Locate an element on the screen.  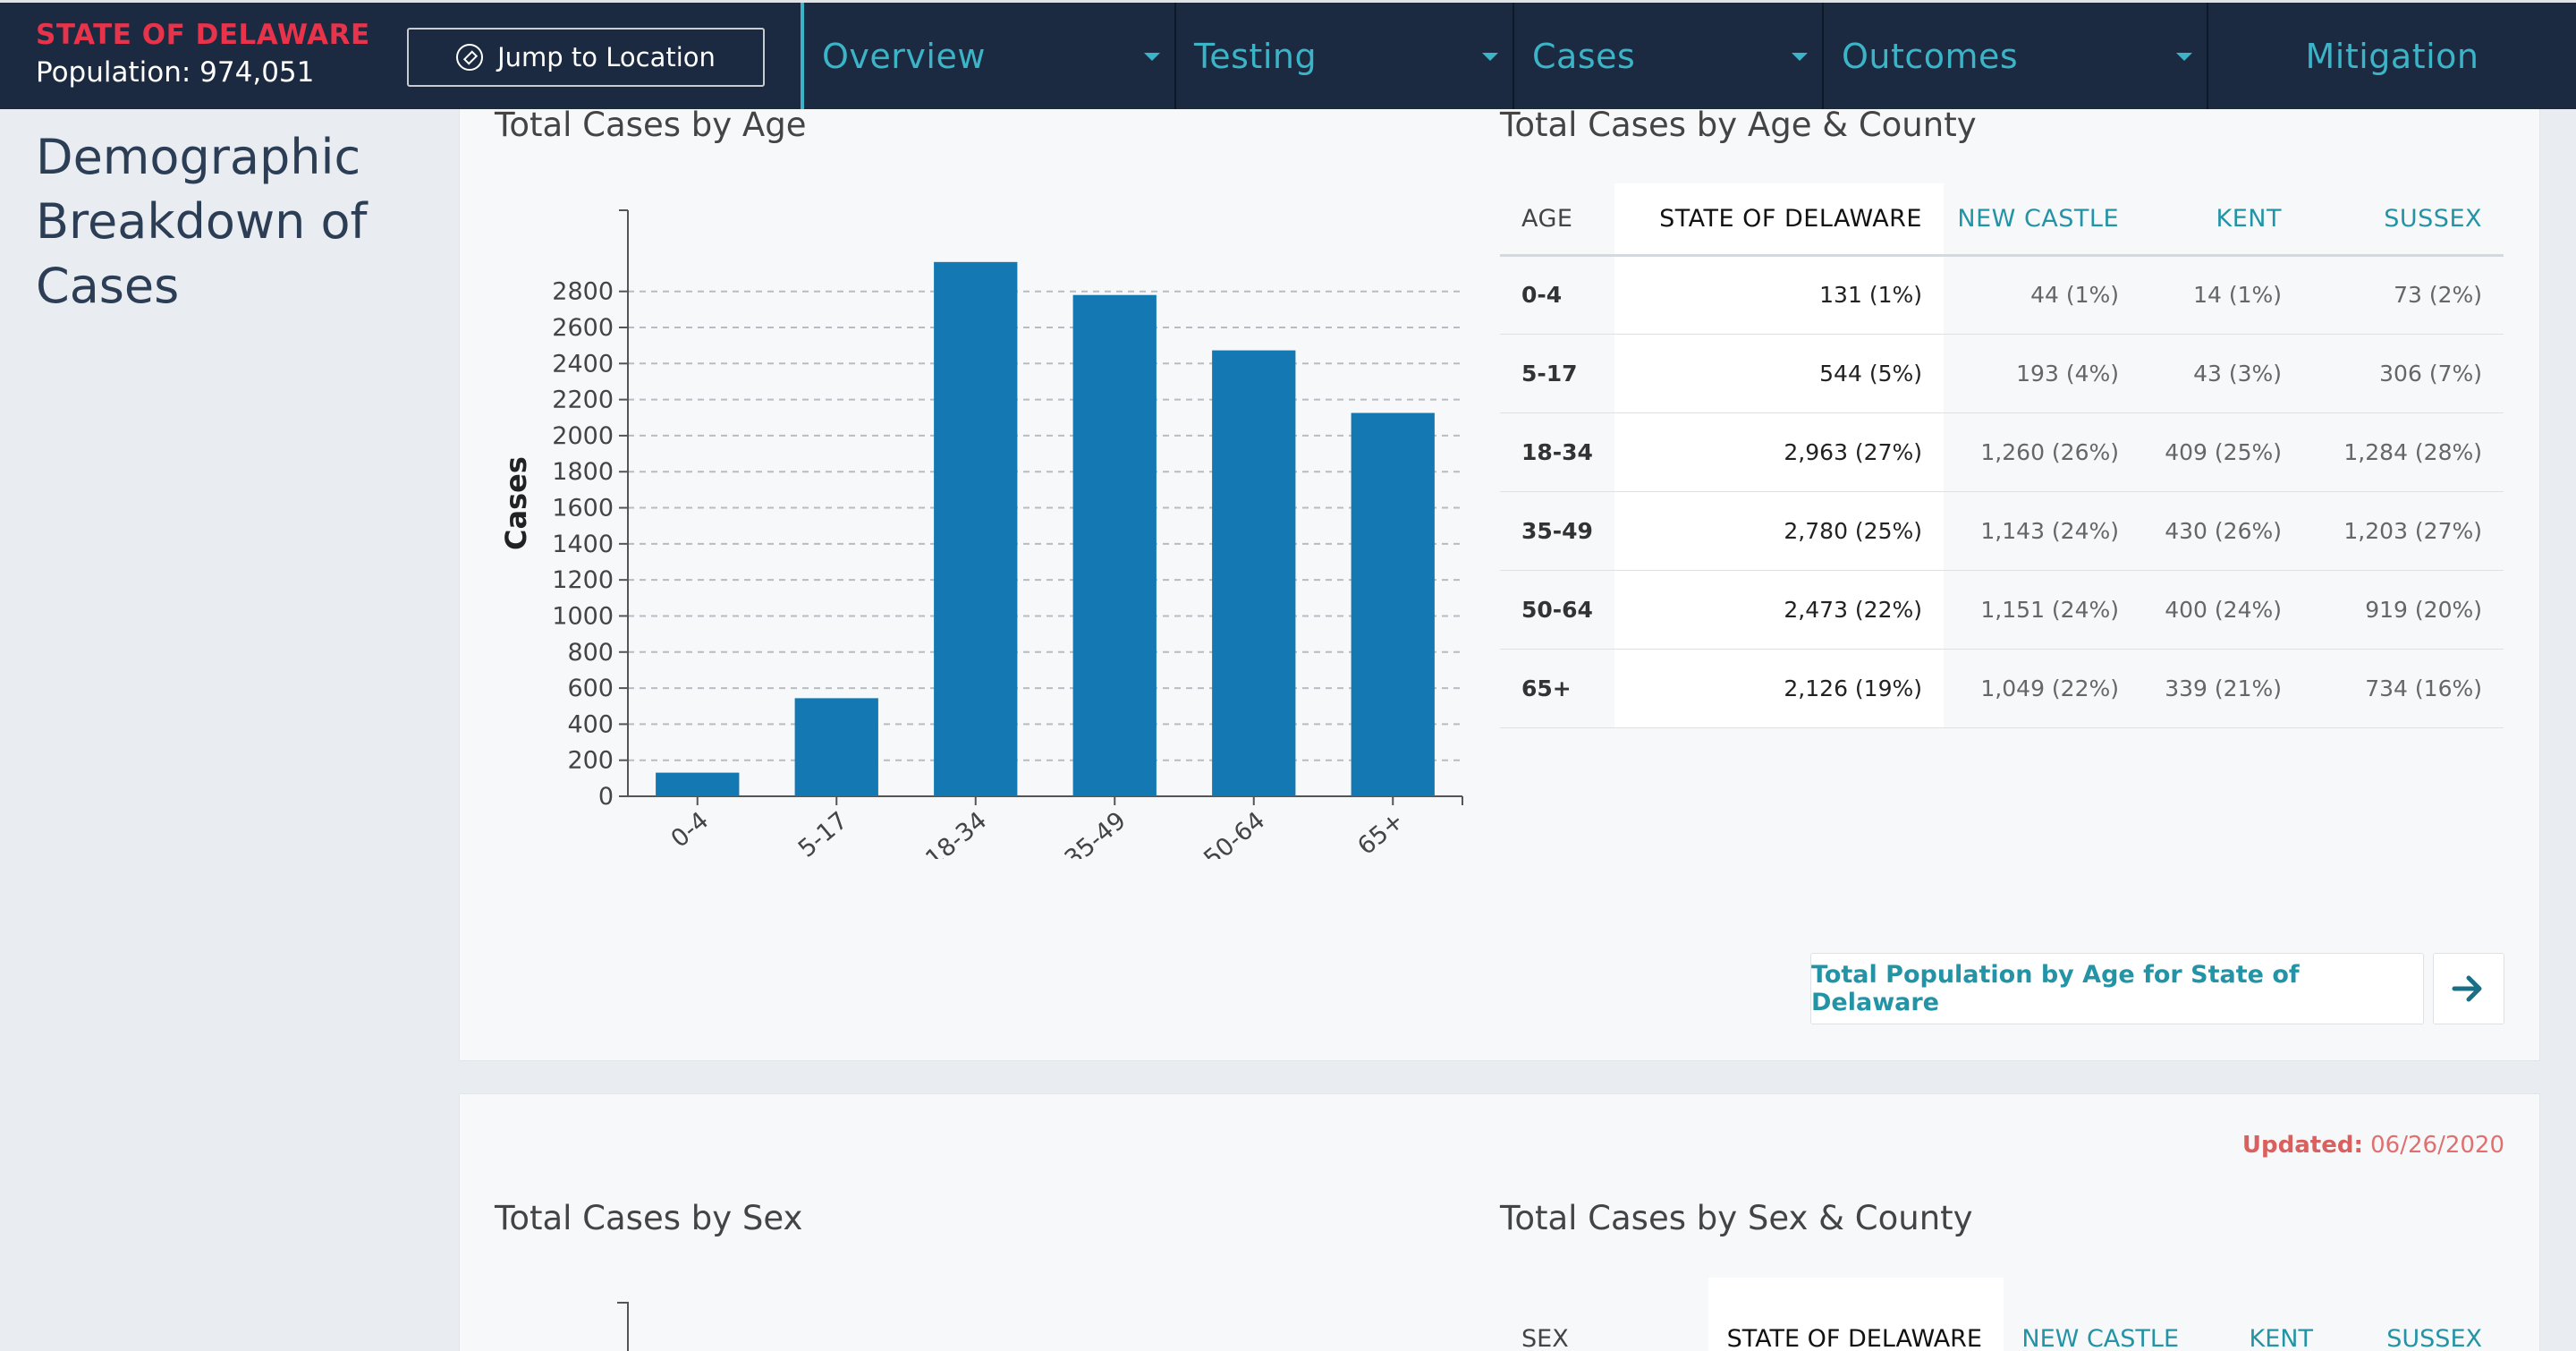
nav-cases-label: Cases is located at coordinates (1584, 56).